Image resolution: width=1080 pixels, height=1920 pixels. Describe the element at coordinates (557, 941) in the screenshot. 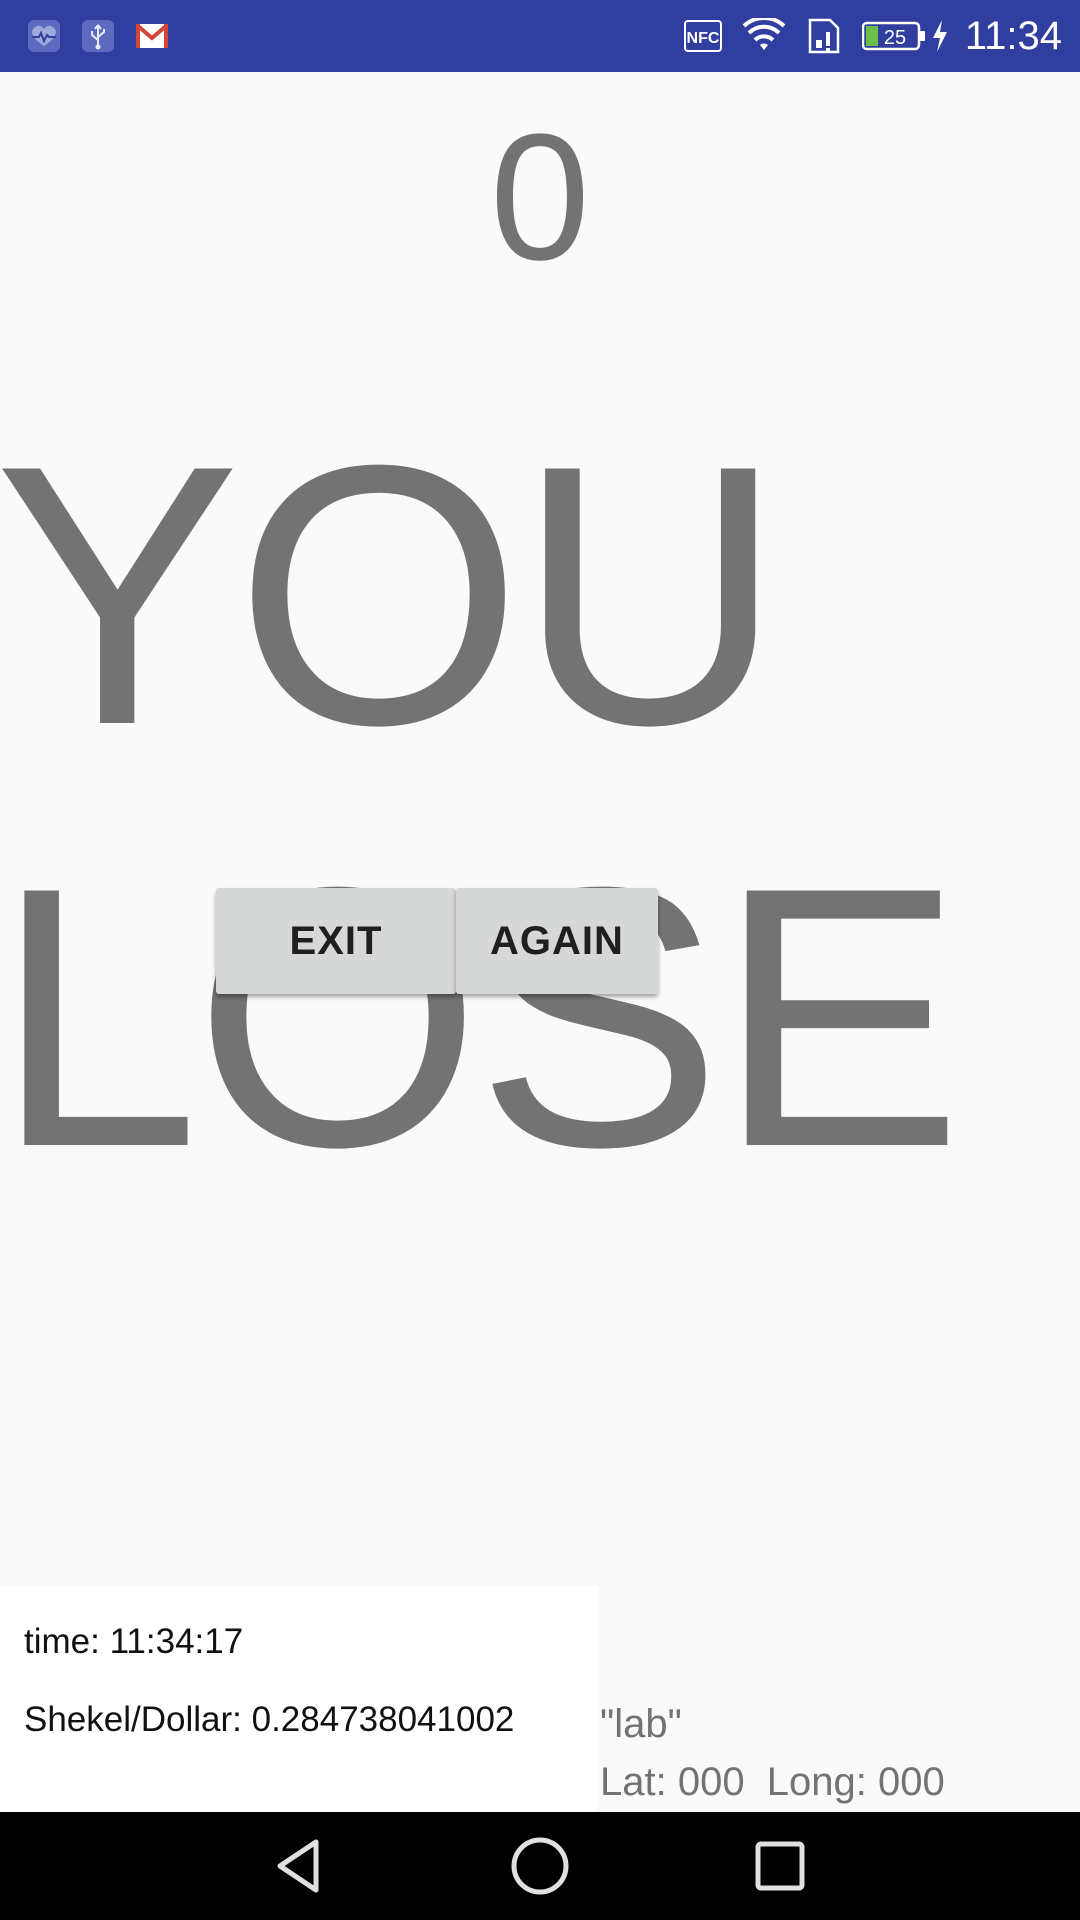

I see `again-button: AGAIN` at that location.